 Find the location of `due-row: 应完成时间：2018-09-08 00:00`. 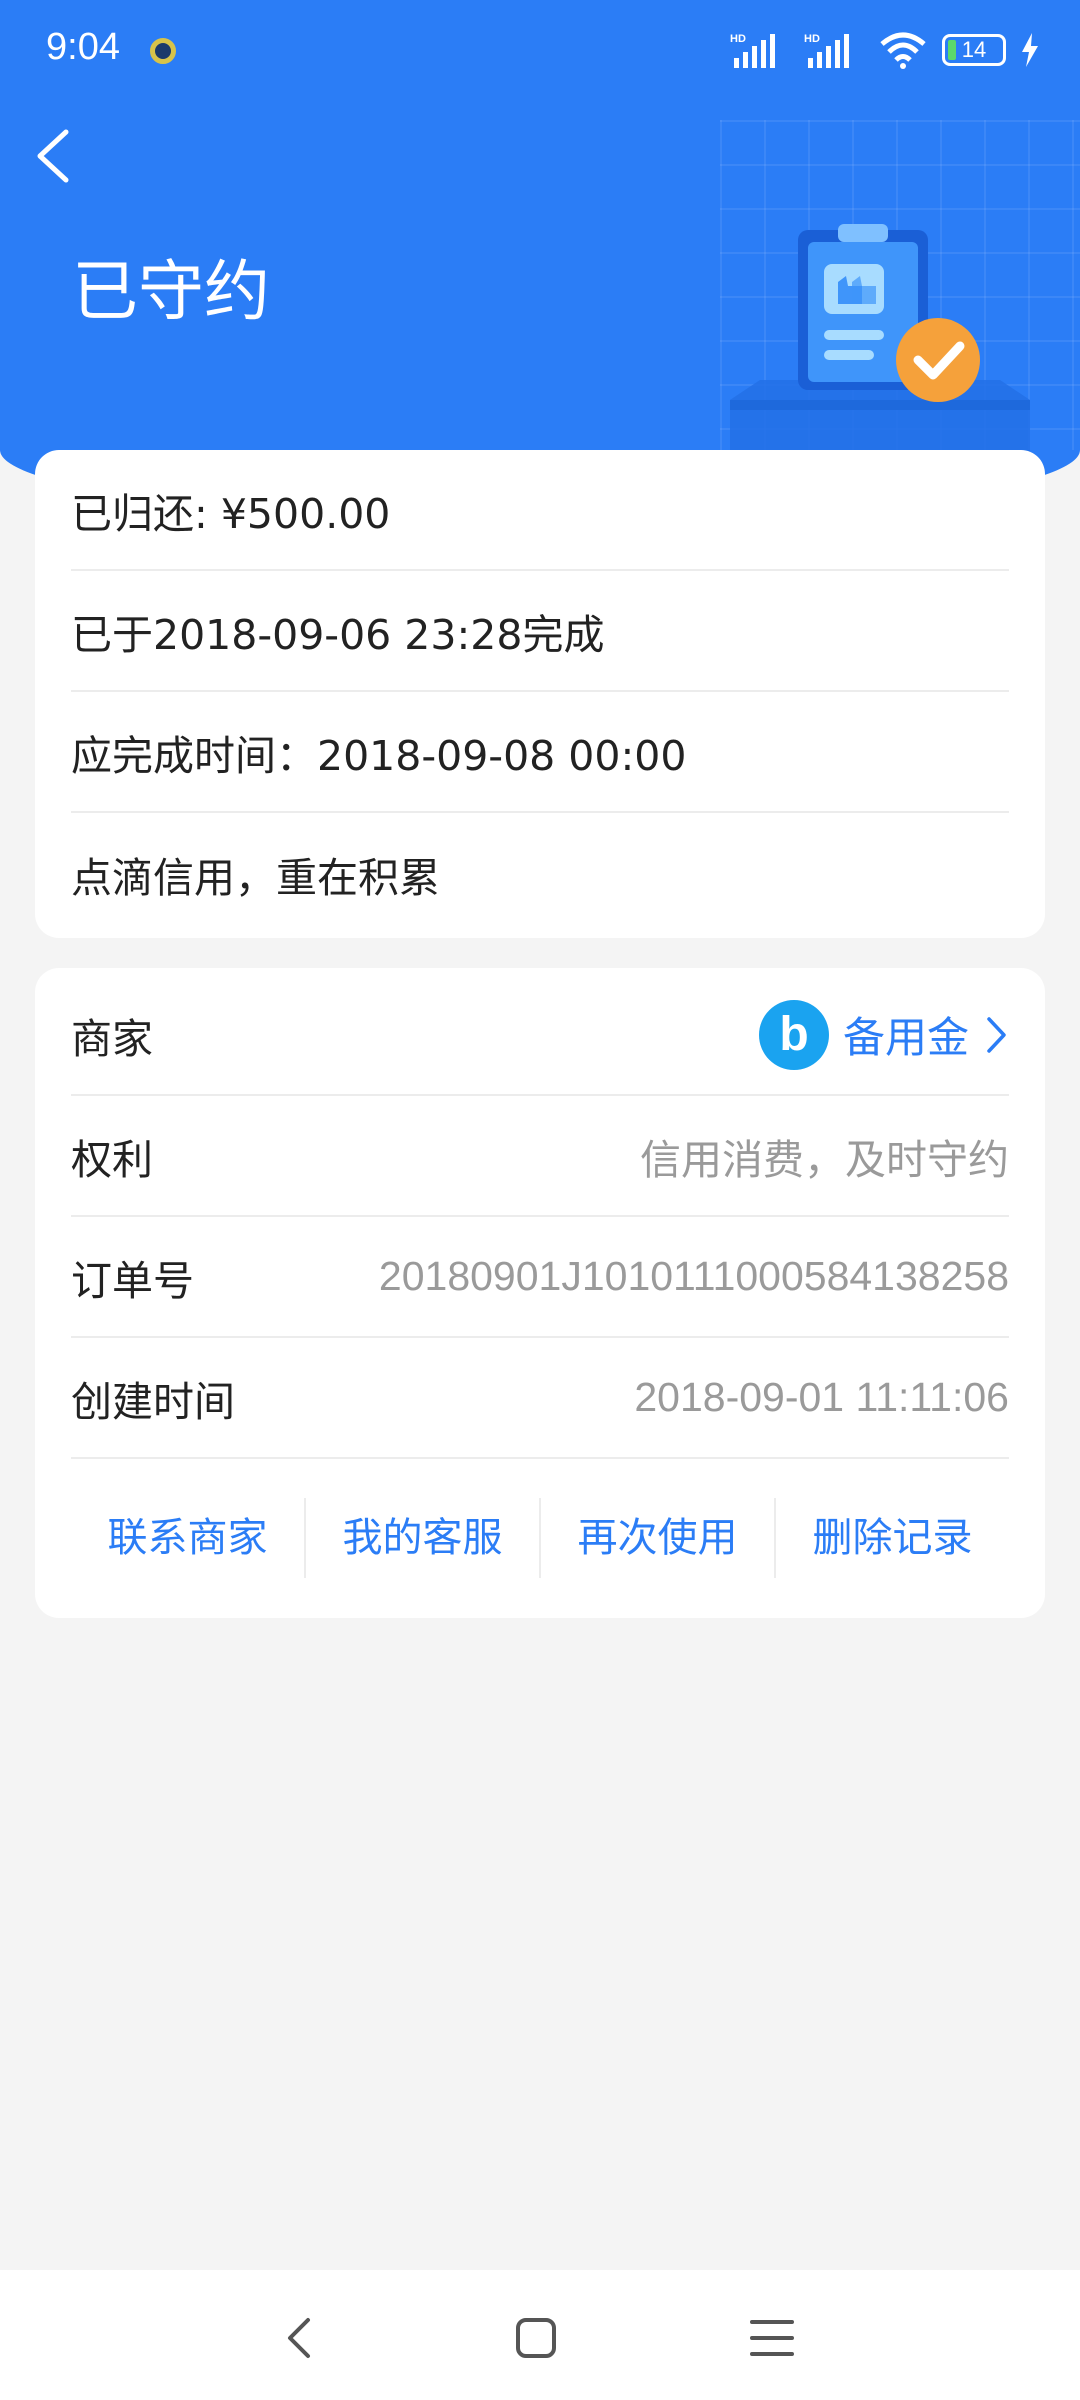

due-row: 应完成时间：2018-09-08 00:00 is located at coordinates (540, 752).